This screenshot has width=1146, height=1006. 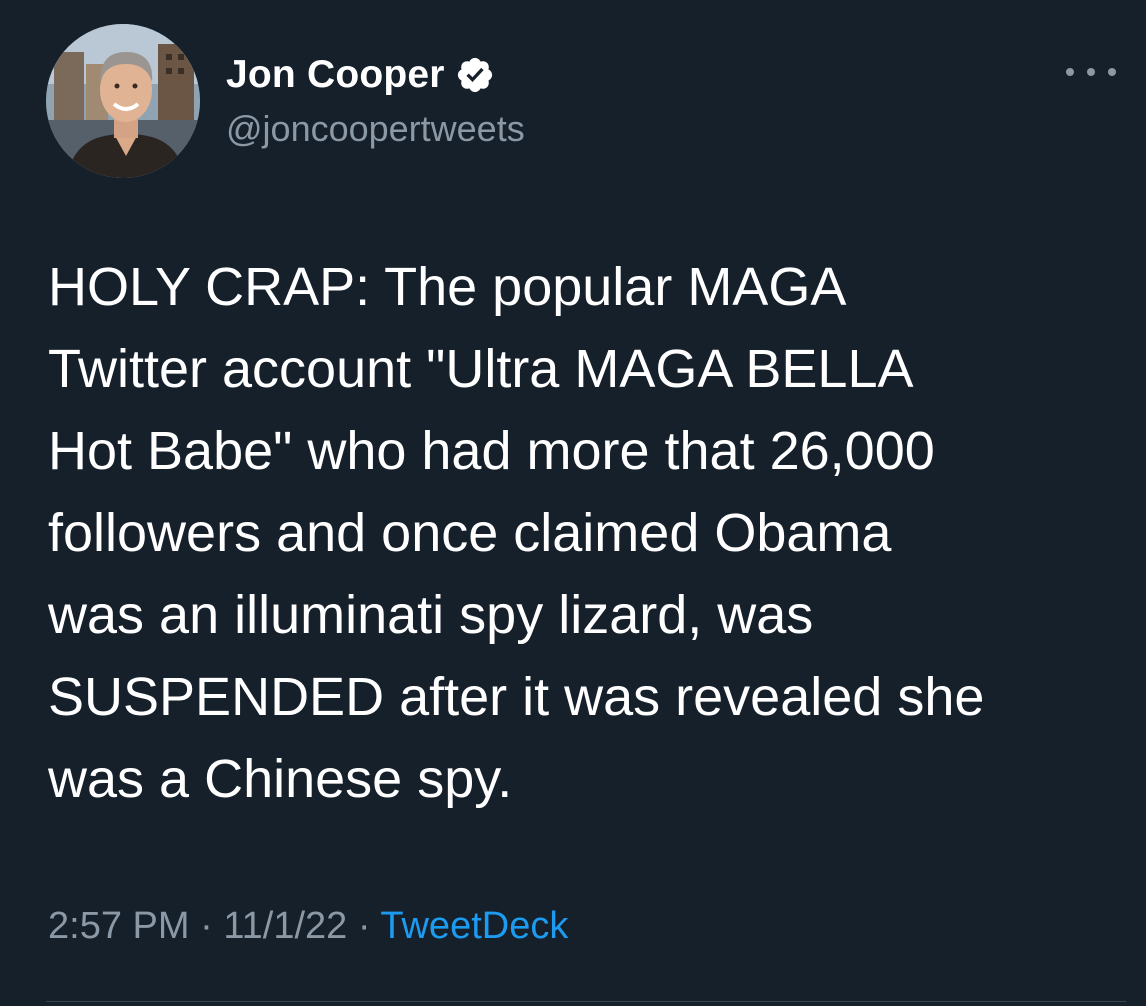 What do you see at coordinates (474, 926) in the screenshot?
I see `tweet-source-link: TweetDeck` at bounding box center [474, 926].